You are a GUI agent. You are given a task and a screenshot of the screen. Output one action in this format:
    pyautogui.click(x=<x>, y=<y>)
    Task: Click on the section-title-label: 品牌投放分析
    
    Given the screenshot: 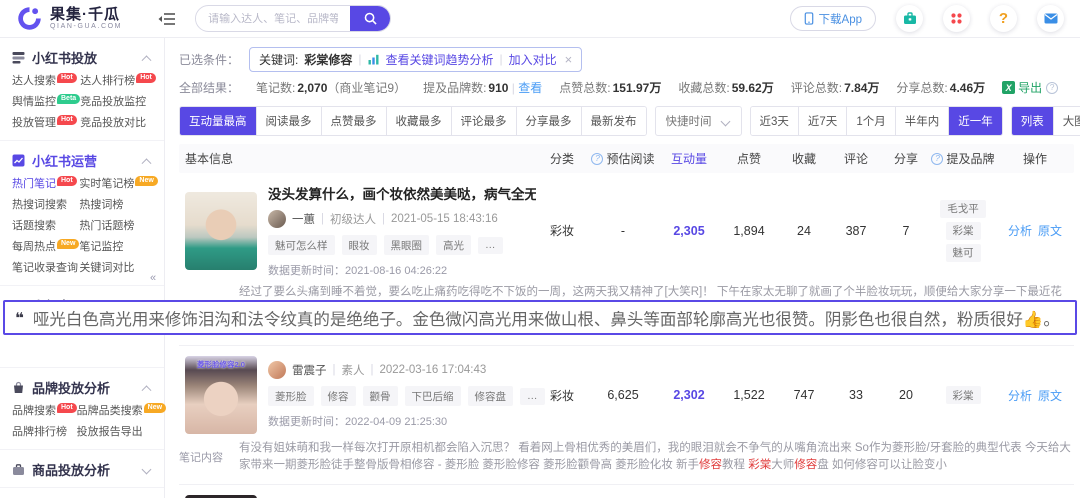 What is the action you would take?
    pyautogui.click(x=71, y=388)
    